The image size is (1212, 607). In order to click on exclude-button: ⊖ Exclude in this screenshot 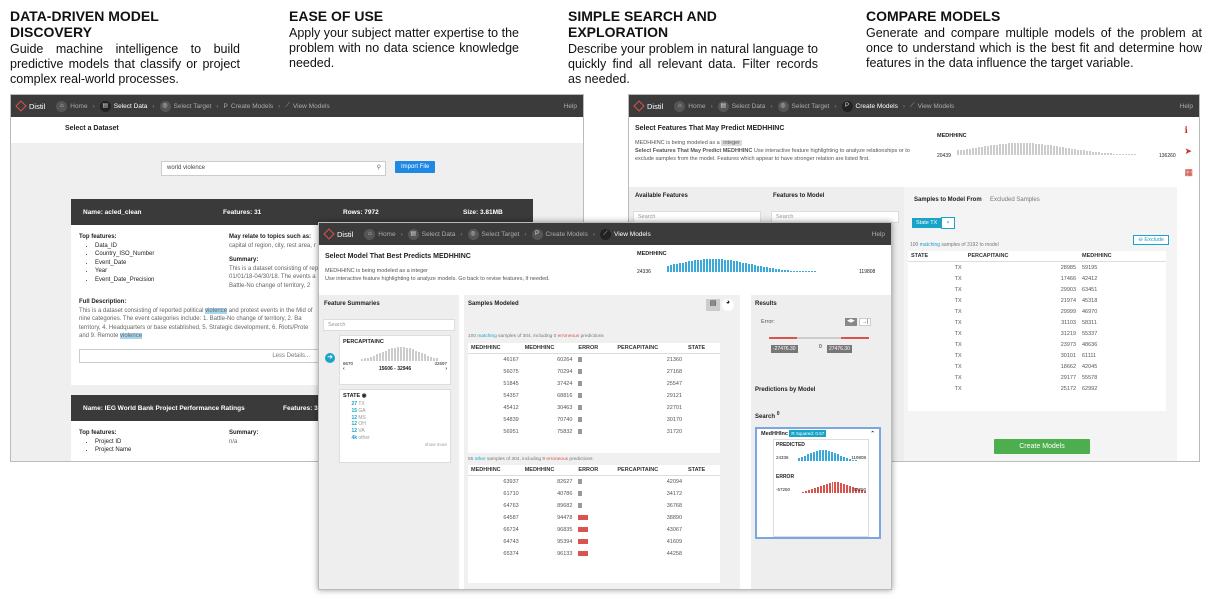, I will do `click(1151, 240)`.